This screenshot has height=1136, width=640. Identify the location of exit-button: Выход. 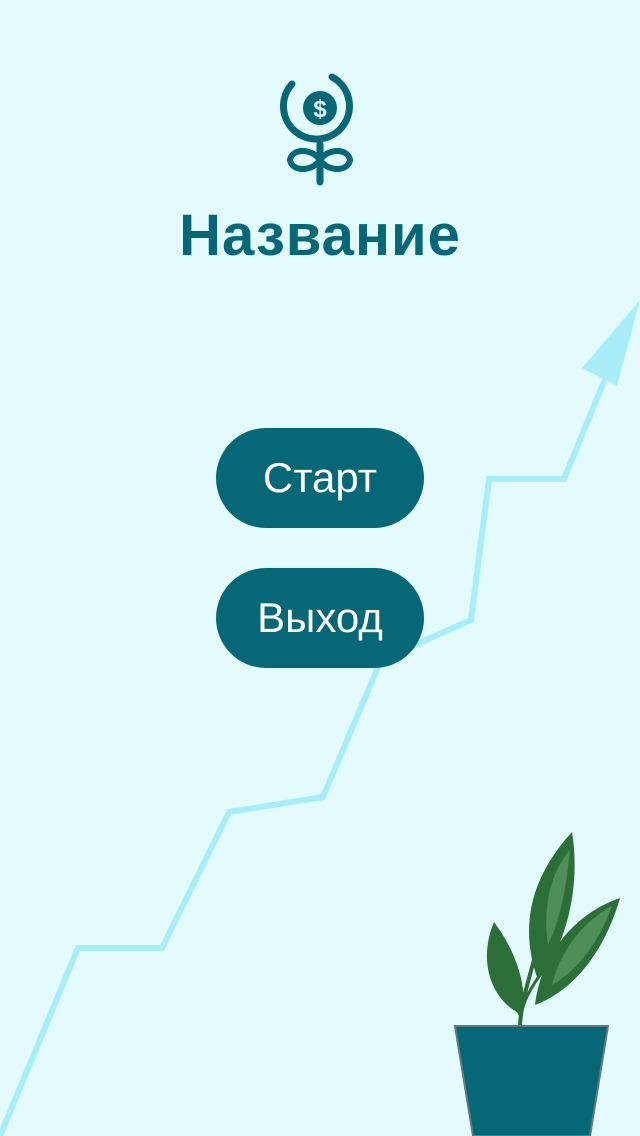
(320, 618).